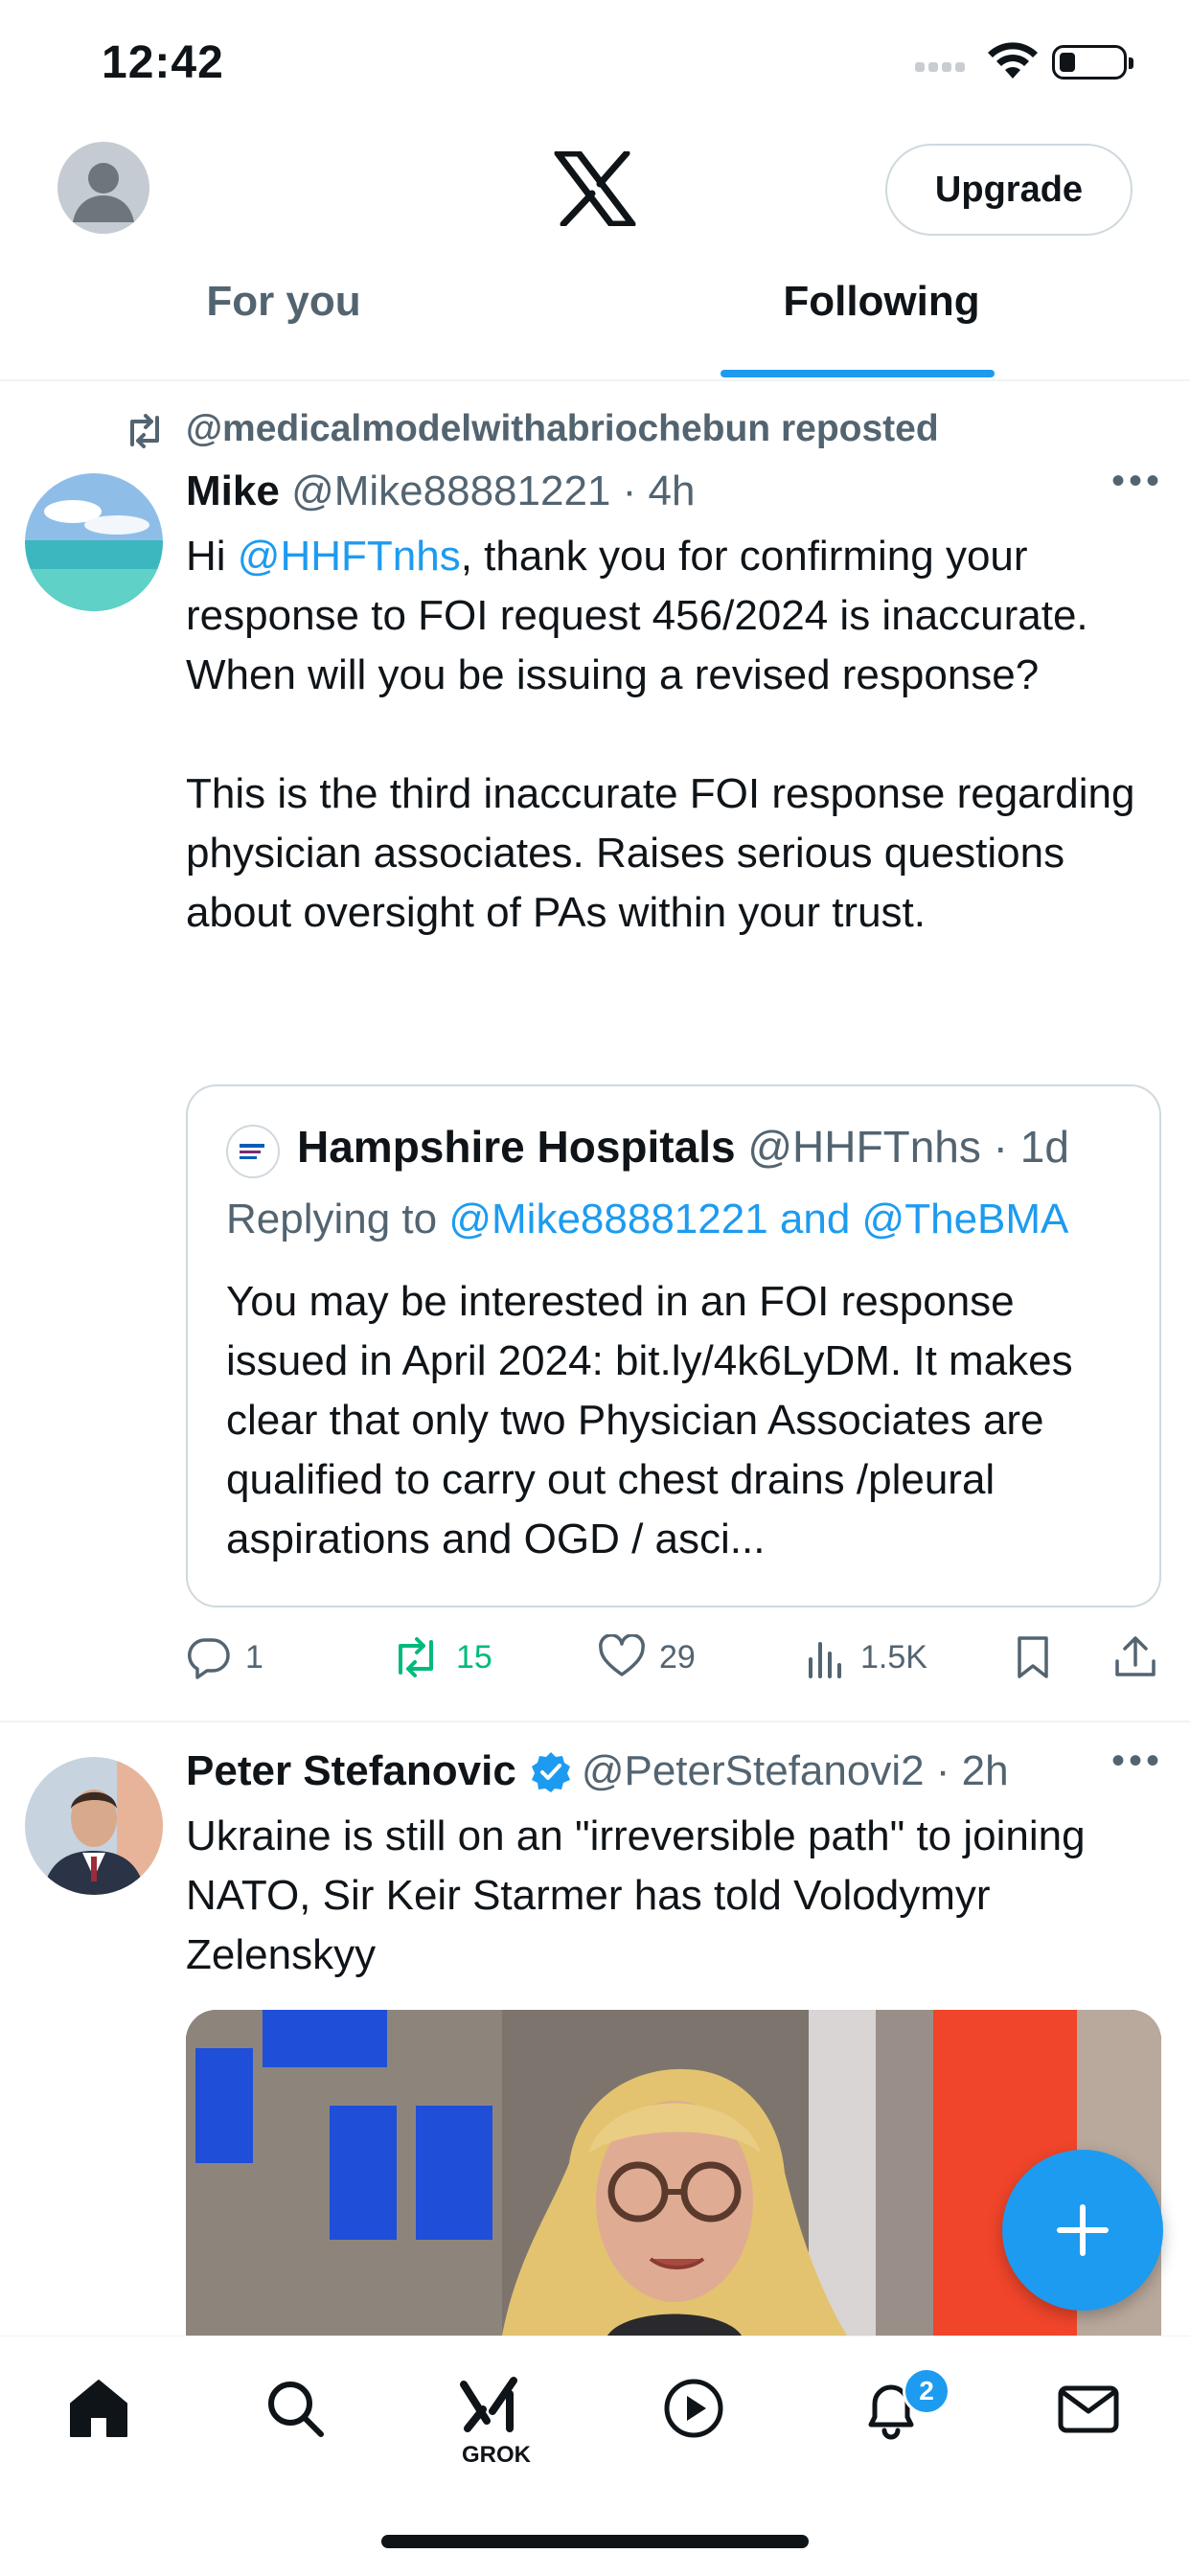 The image size is (1190, 2576). What do you see at coordinates (441, 1657) in the screenshot?
I see `repost-button: 15` at bounding box center [441, 1657].